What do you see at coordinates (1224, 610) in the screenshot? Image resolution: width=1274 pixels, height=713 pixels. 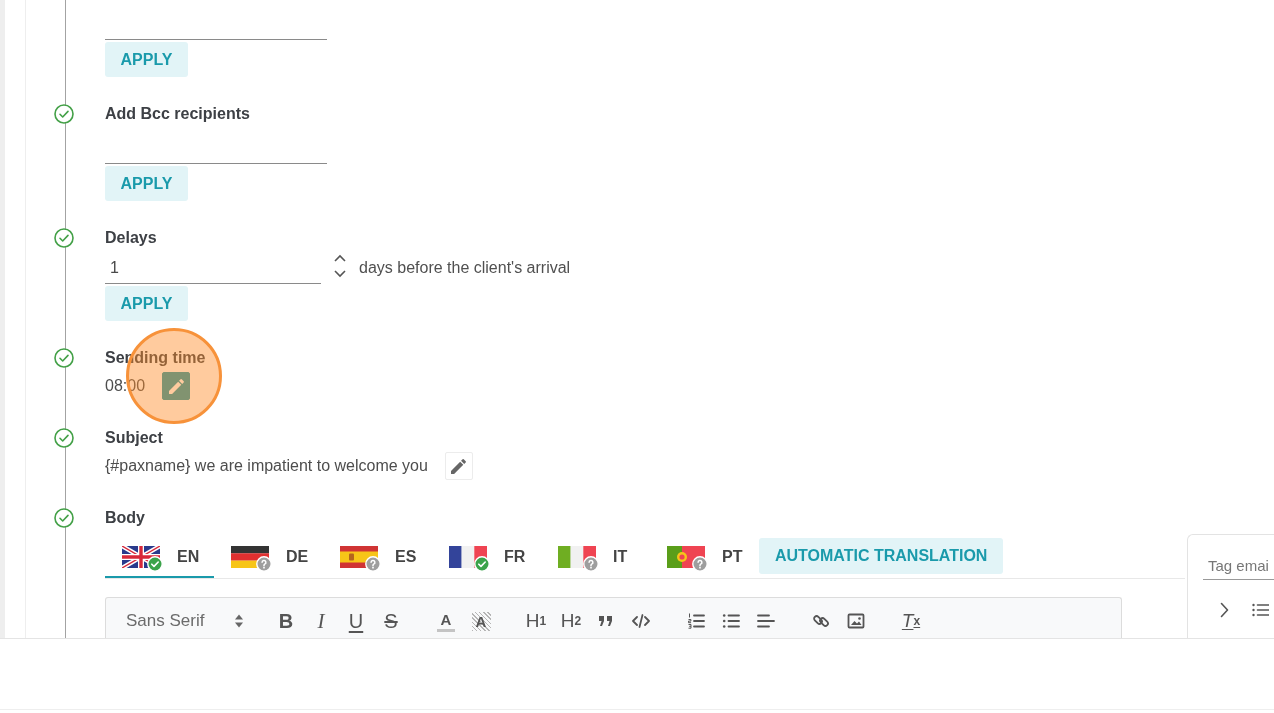 I see `chevron-right-icon` at bounding box center [1224, 610].